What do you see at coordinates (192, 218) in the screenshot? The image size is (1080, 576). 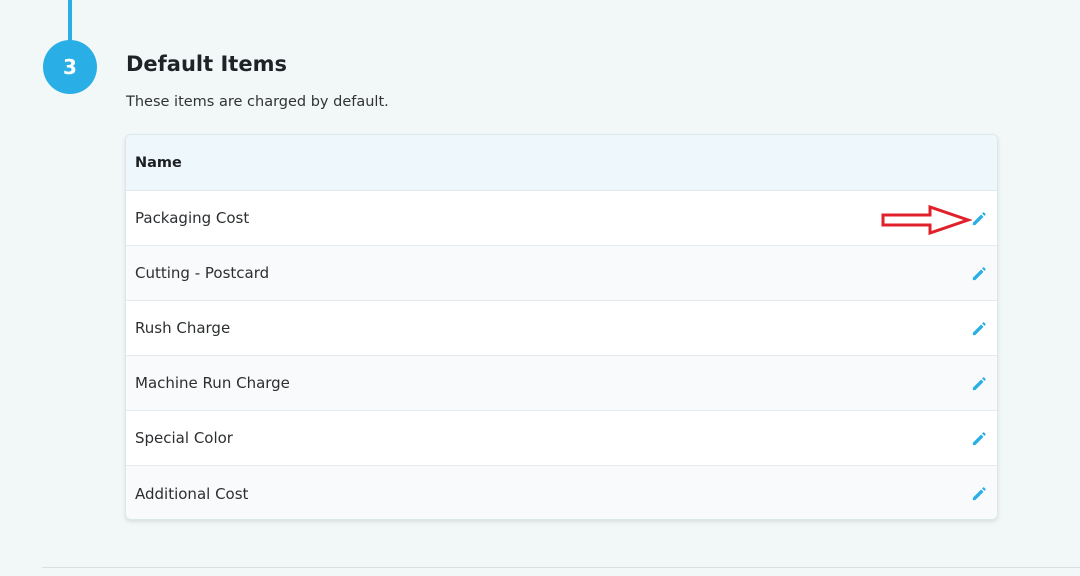 I see `item-name: Packaging Cost` at bounding box center [192, 218].